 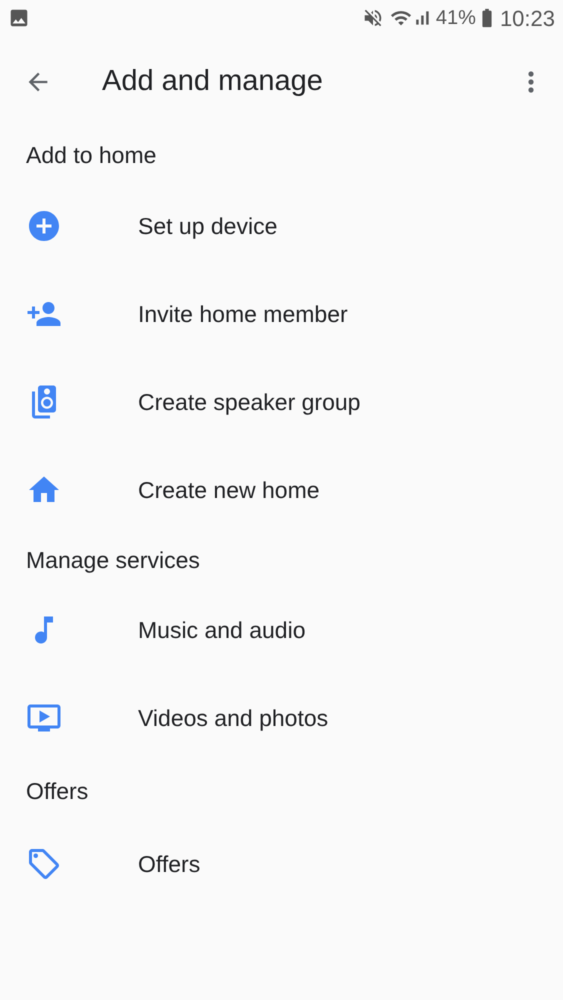 What do you see at coordinates (281, 718) in the screenshot?
I see `menu-item: Videos and photos` at bounding box center [281, 718].